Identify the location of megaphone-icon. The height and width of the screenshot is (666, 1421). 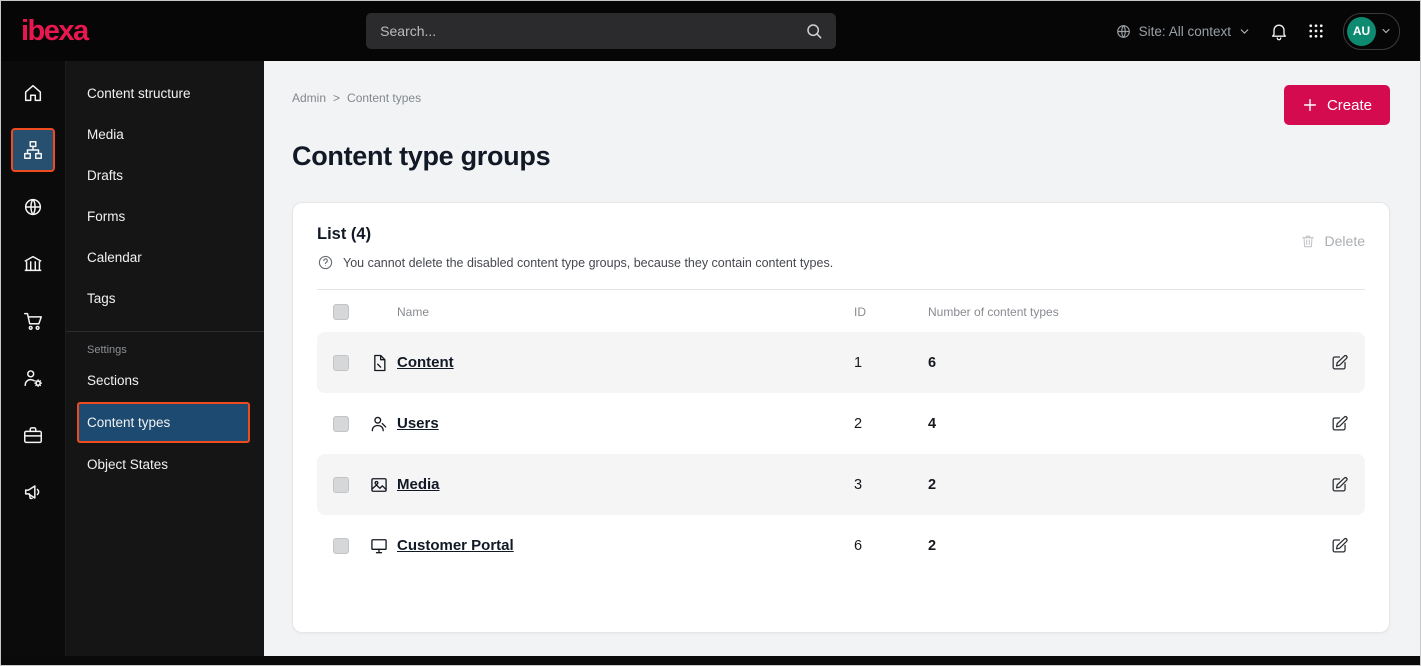
(33, 492).